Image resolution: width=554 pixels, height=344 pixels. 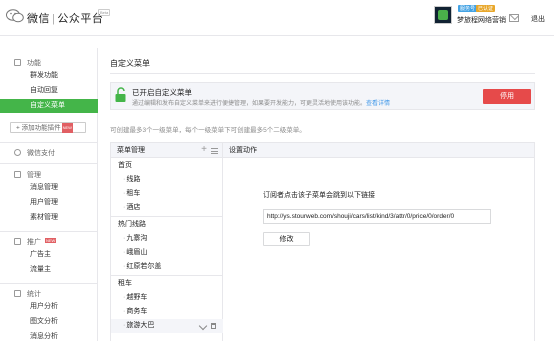 I want to click on menu-item-home: 首页, so click(x=167, y=166).